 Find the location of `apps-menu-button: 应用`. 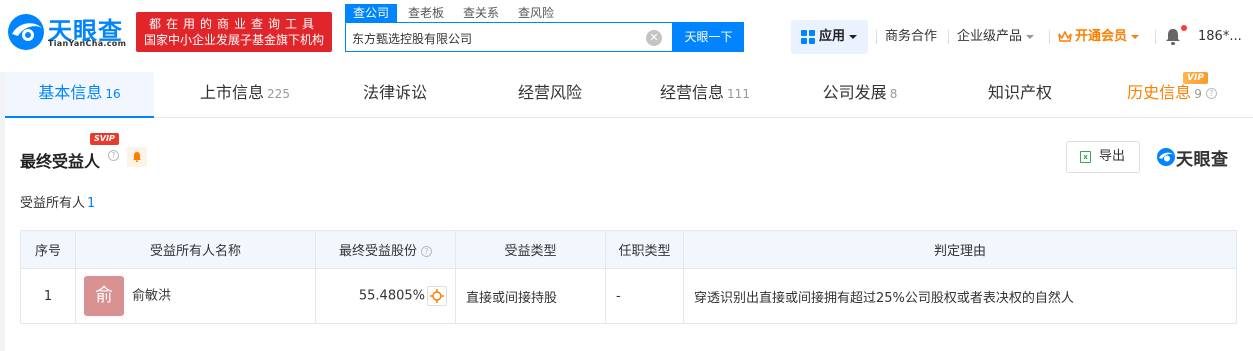

apps-menu-button: 应用 is located at coordinates (829, 37).